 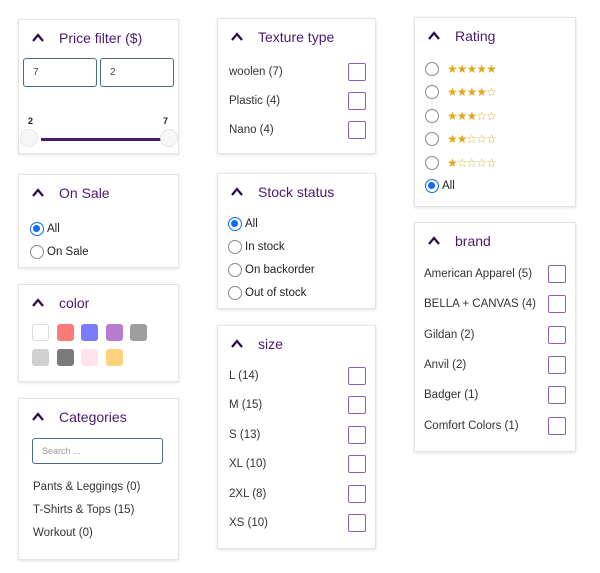 I want to click on rating-option-5-stars: ★ ★ ★ ★ ★, so click(x=461, y=69).